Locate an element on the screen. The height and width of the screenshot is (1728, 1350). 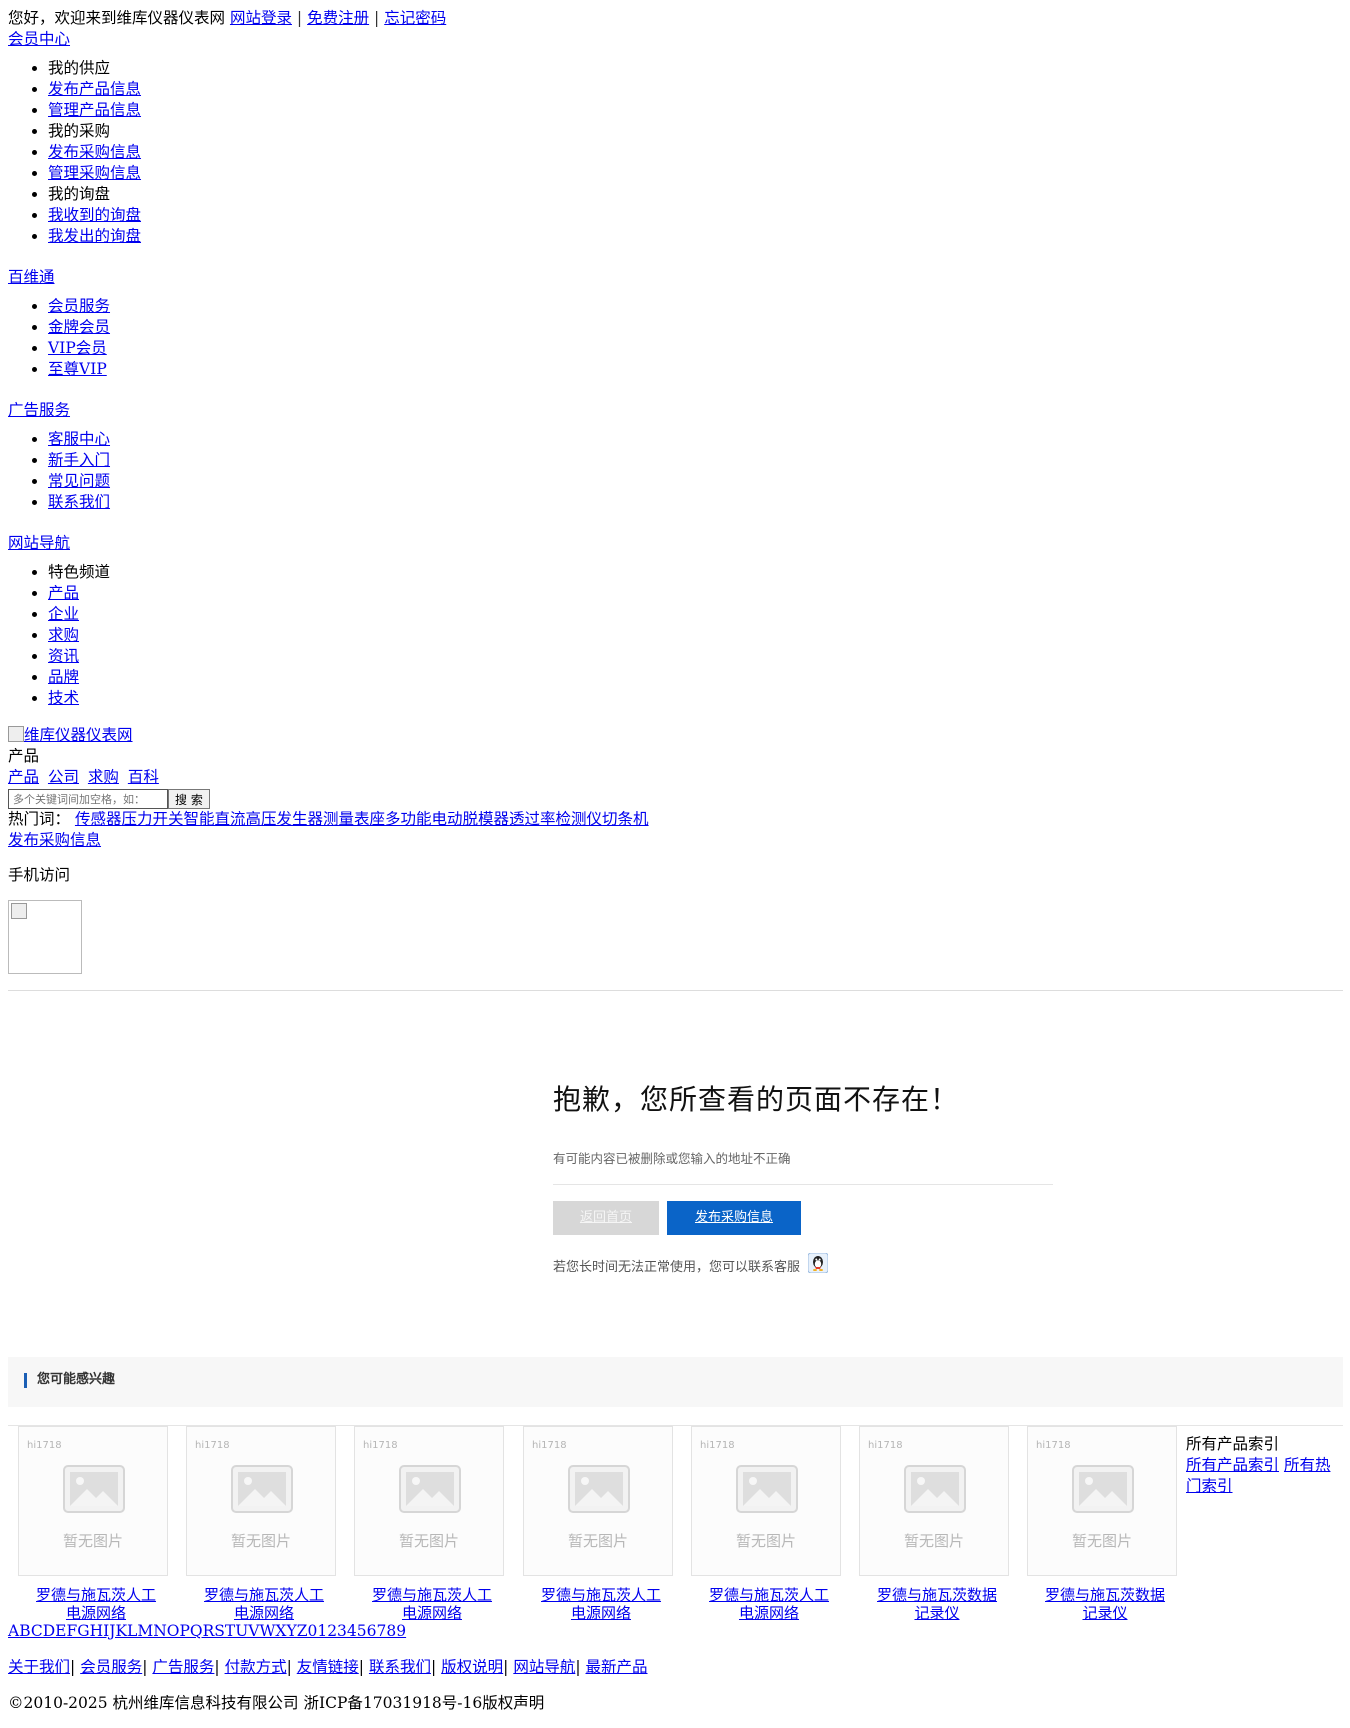
footer-new-products-link: 最新产品 is located at coordinates (617, 1667).